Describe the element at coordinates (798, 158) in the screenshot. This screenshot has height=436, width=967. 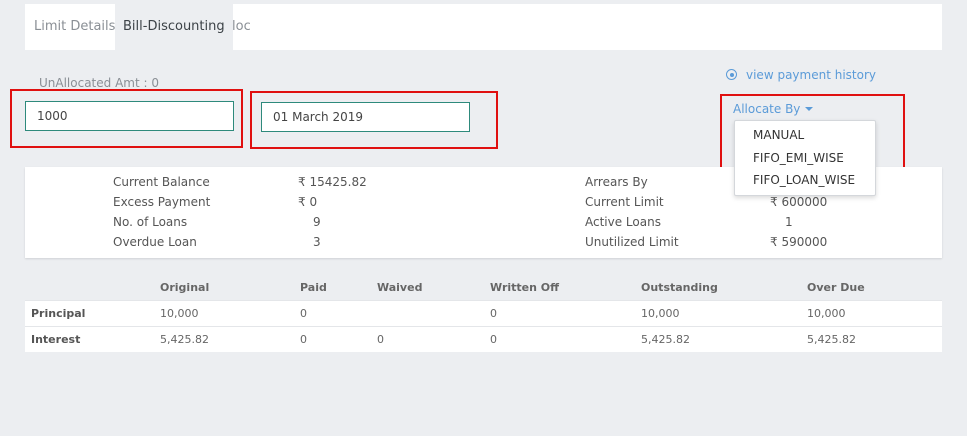
I see `menu-item-fifo-emi-wise: FIFO_EMI_WISE` at that location.